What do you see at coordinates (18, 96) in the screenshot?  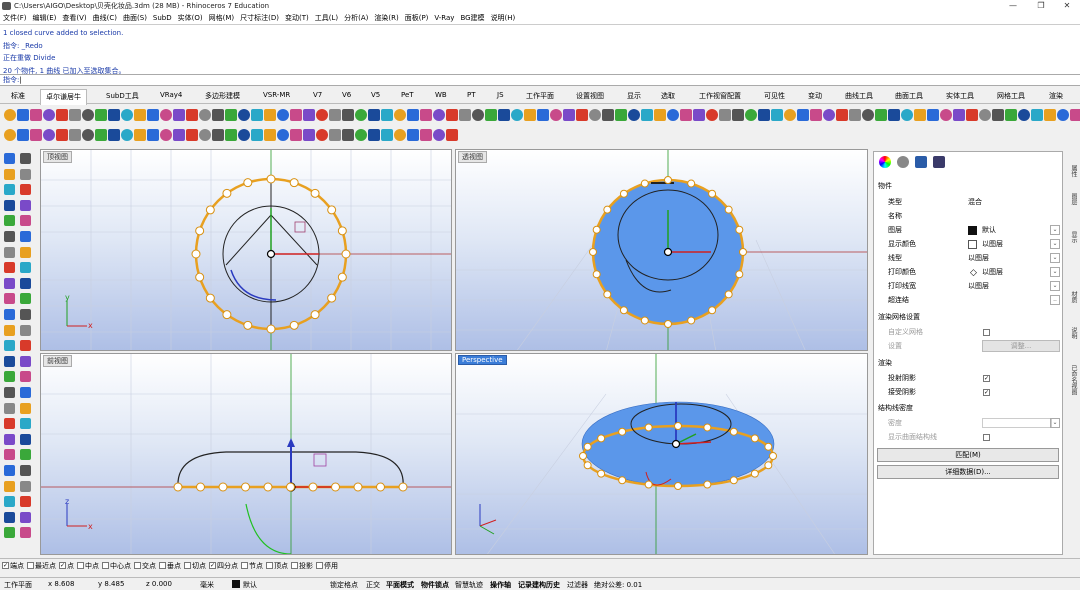 I see `tab-standard: 标准` at bounding box center [18, 96].